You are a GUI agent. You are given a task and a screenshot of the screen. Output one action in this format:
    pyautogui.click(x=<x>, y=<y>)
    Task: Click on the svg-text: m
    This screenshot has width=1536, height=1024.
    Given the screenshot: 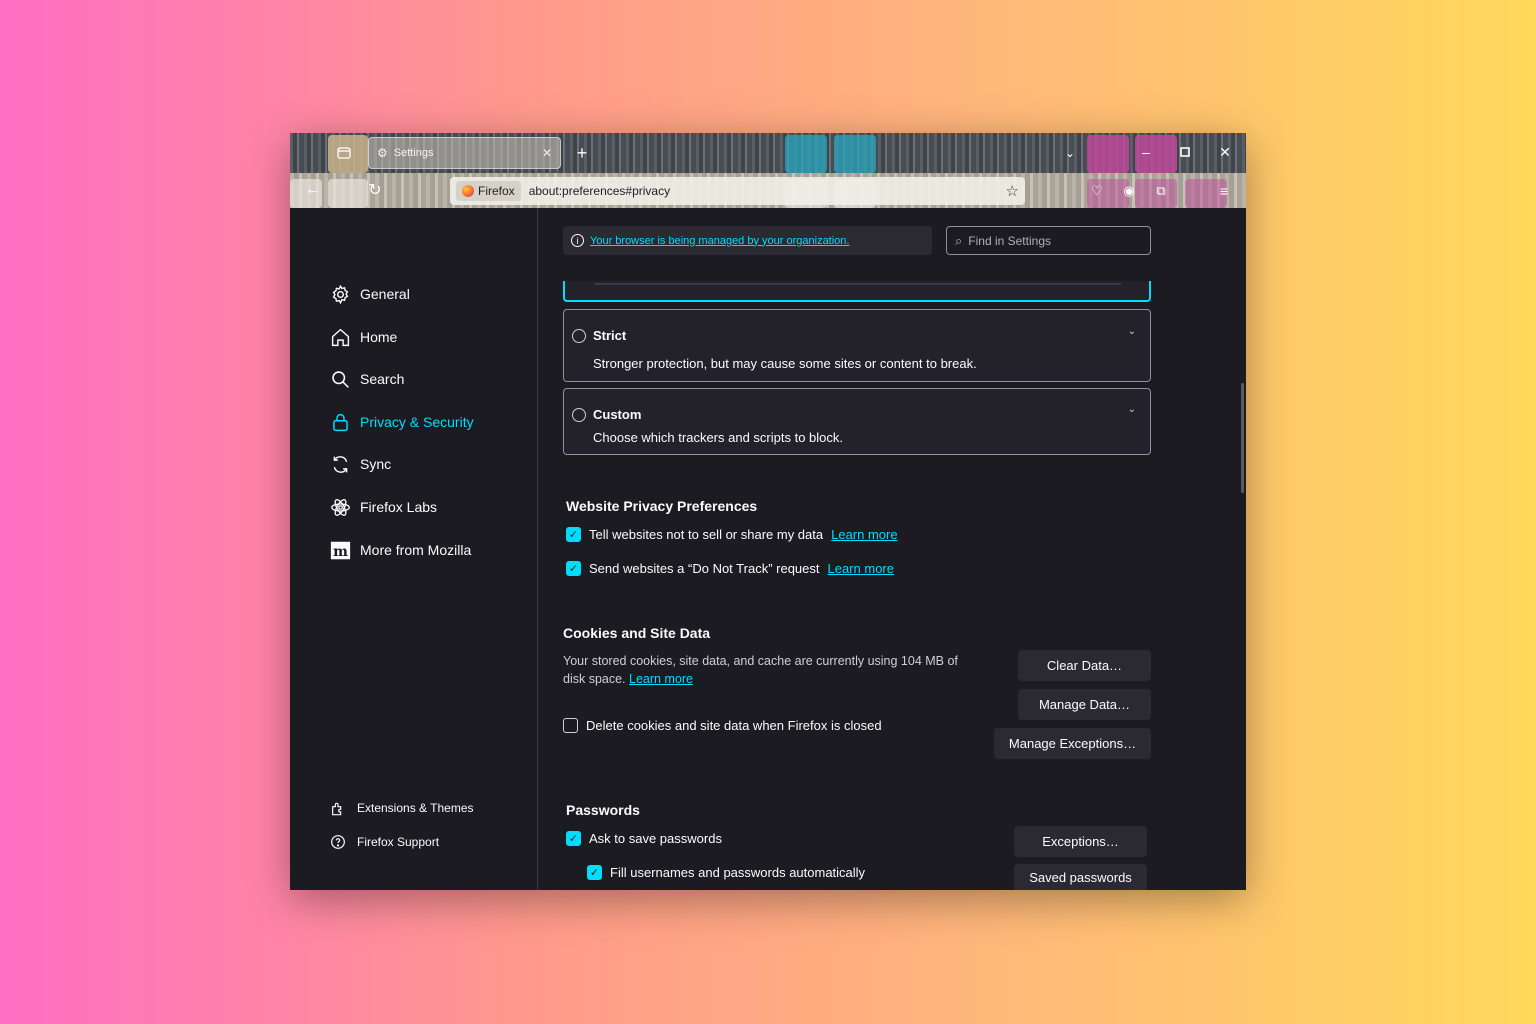 What is the action you would take?
    pyautogui.click(x=340, y=551)
    